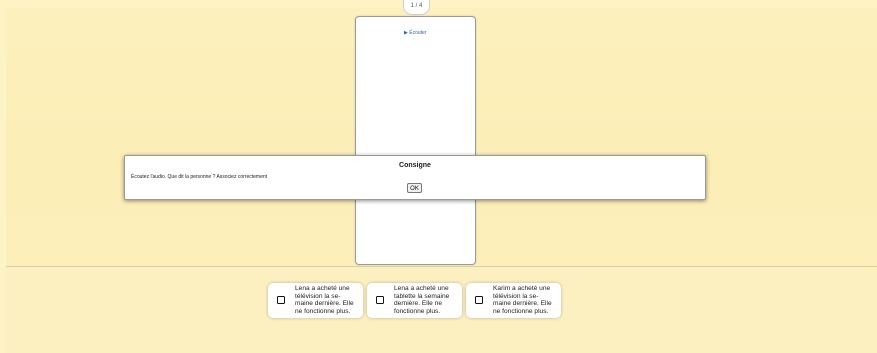  What do you see at coordinates (415, 165) in the screenshot?
I see `dialog-title: Consigne` at bounding box center [415, 165].